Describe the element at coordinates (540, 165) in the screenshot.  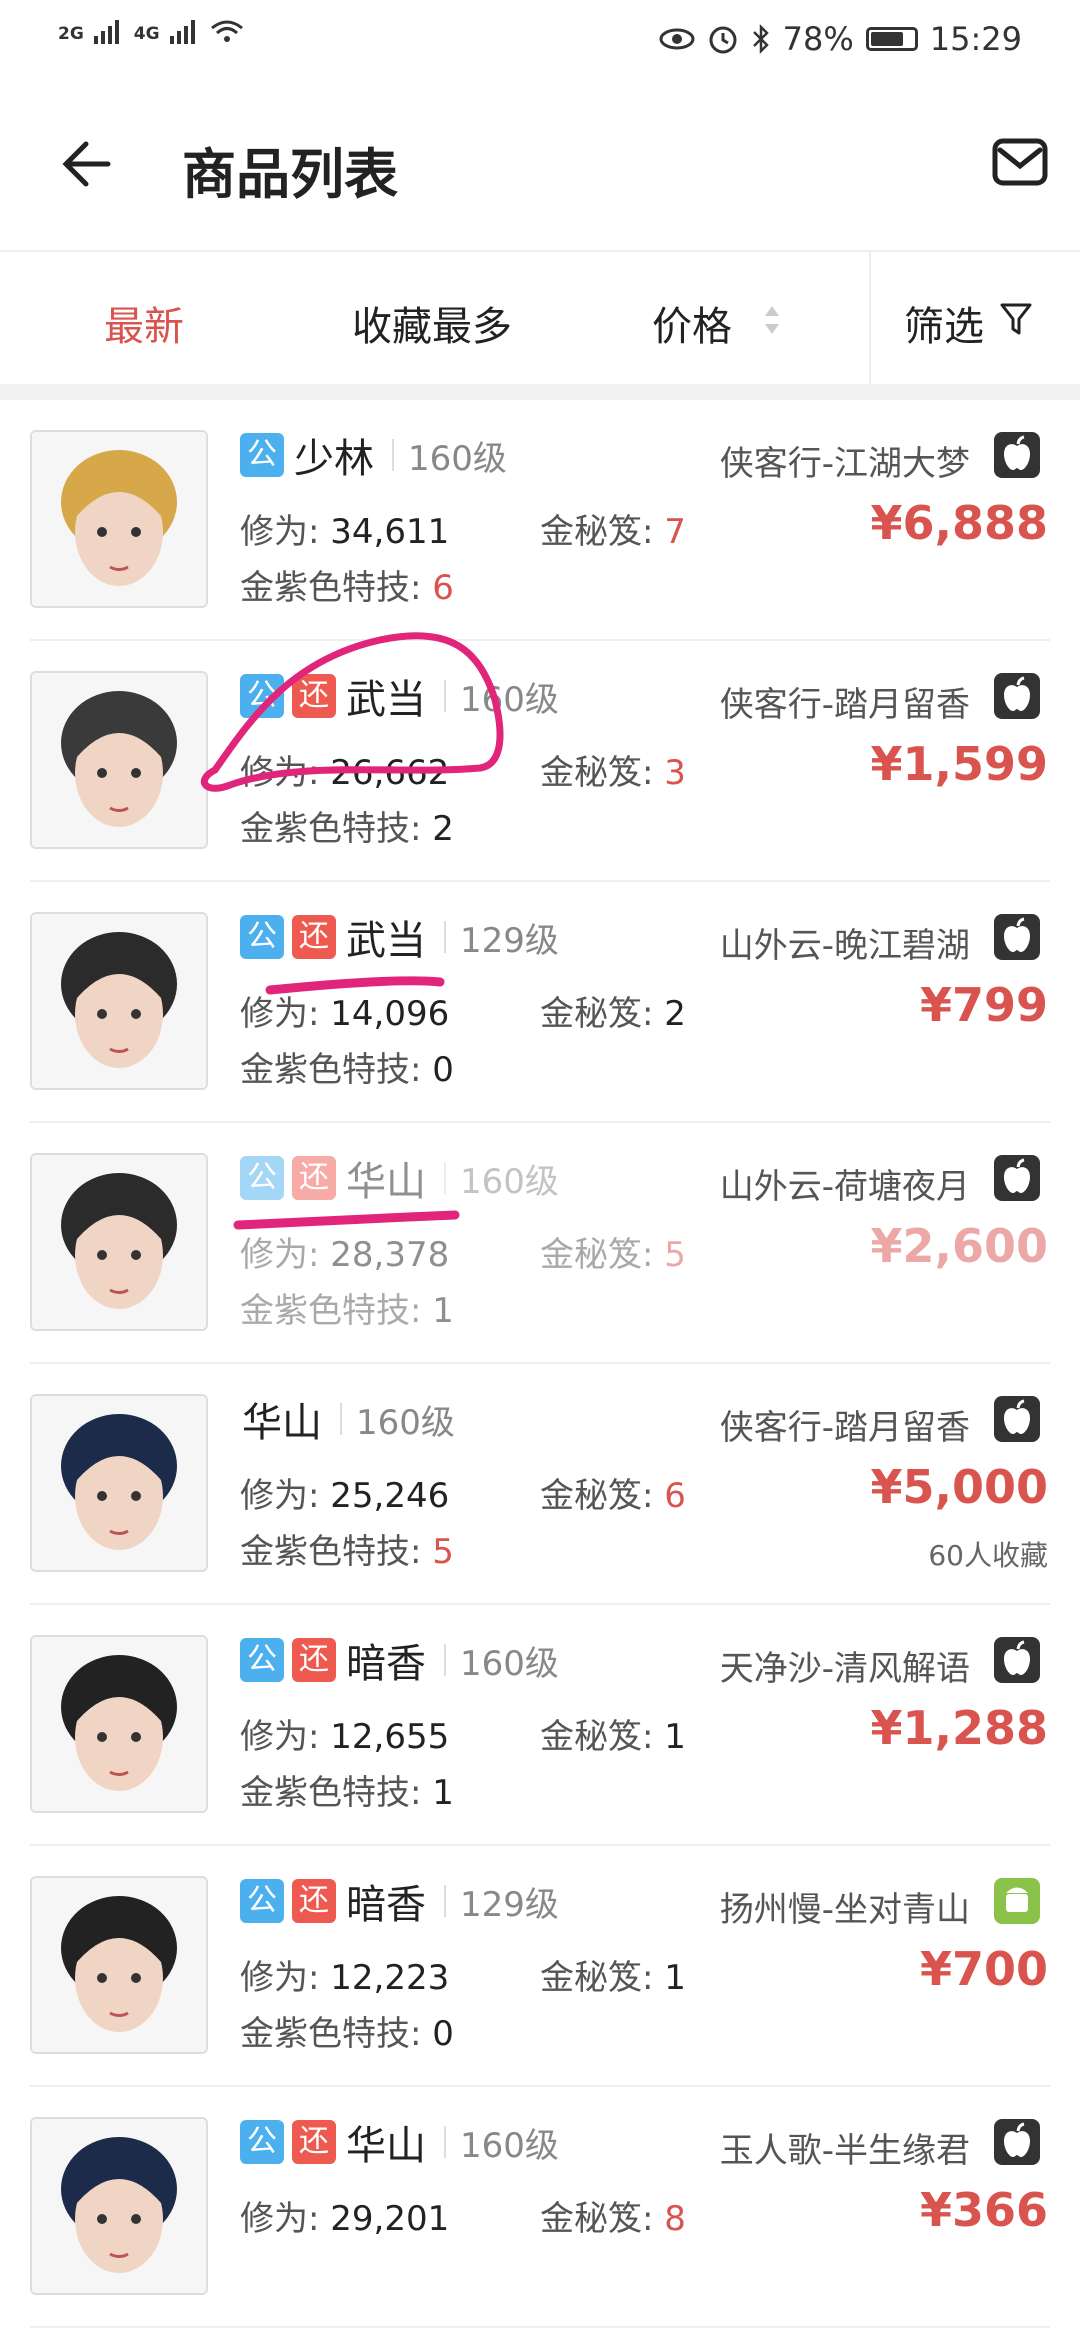
I see `app-header: 商品列表` at that location.